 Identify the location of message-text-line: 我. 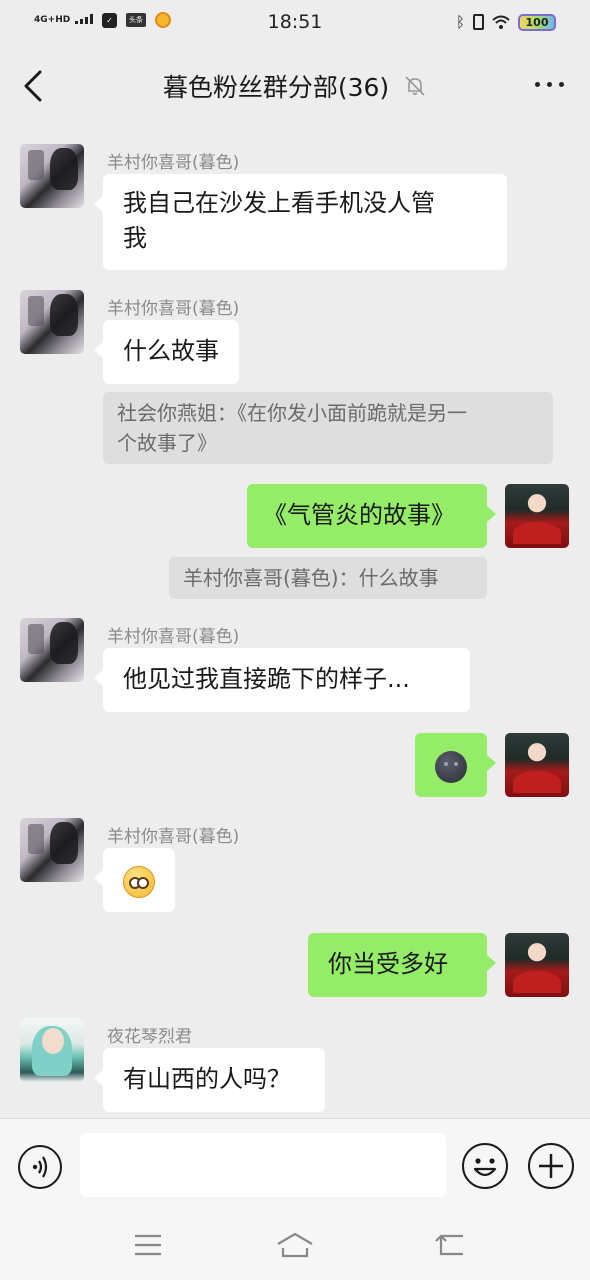
(135, 238).